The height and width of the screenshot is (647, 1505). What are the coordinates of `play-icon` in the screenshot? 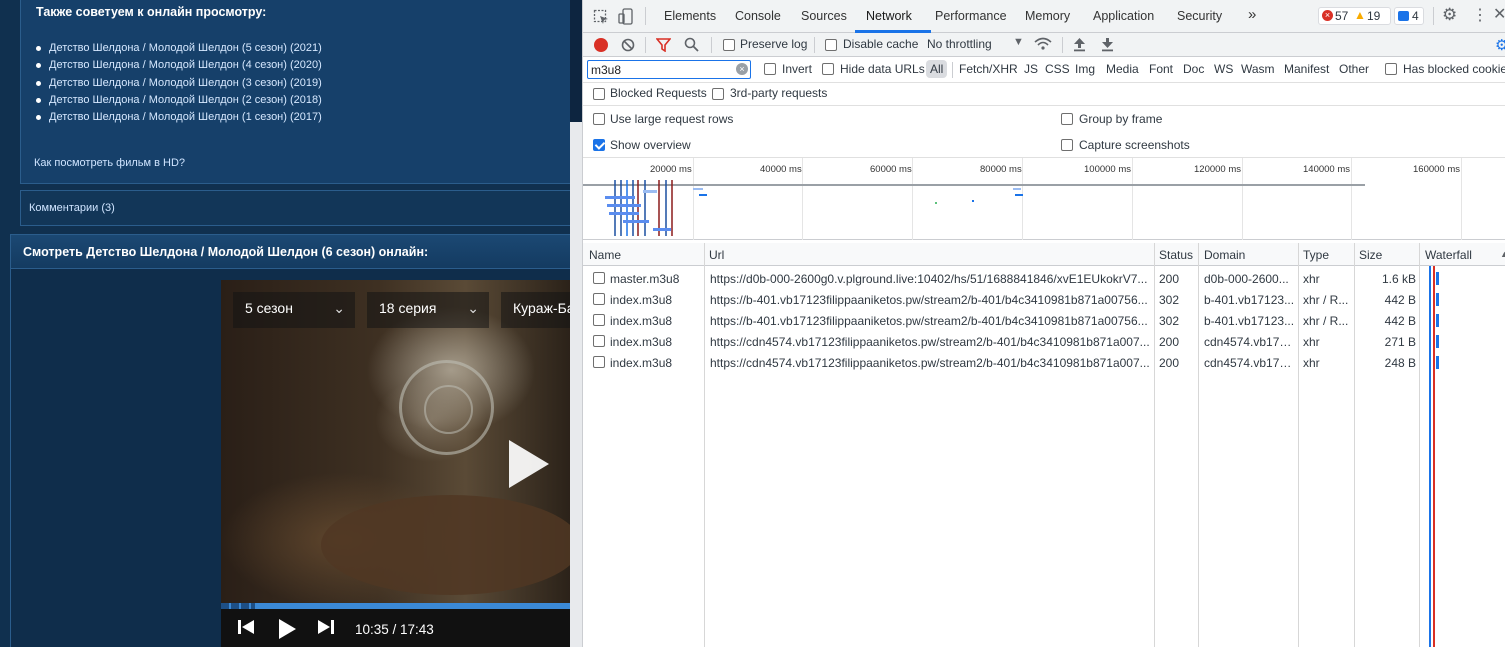 It's located at (287, 629).